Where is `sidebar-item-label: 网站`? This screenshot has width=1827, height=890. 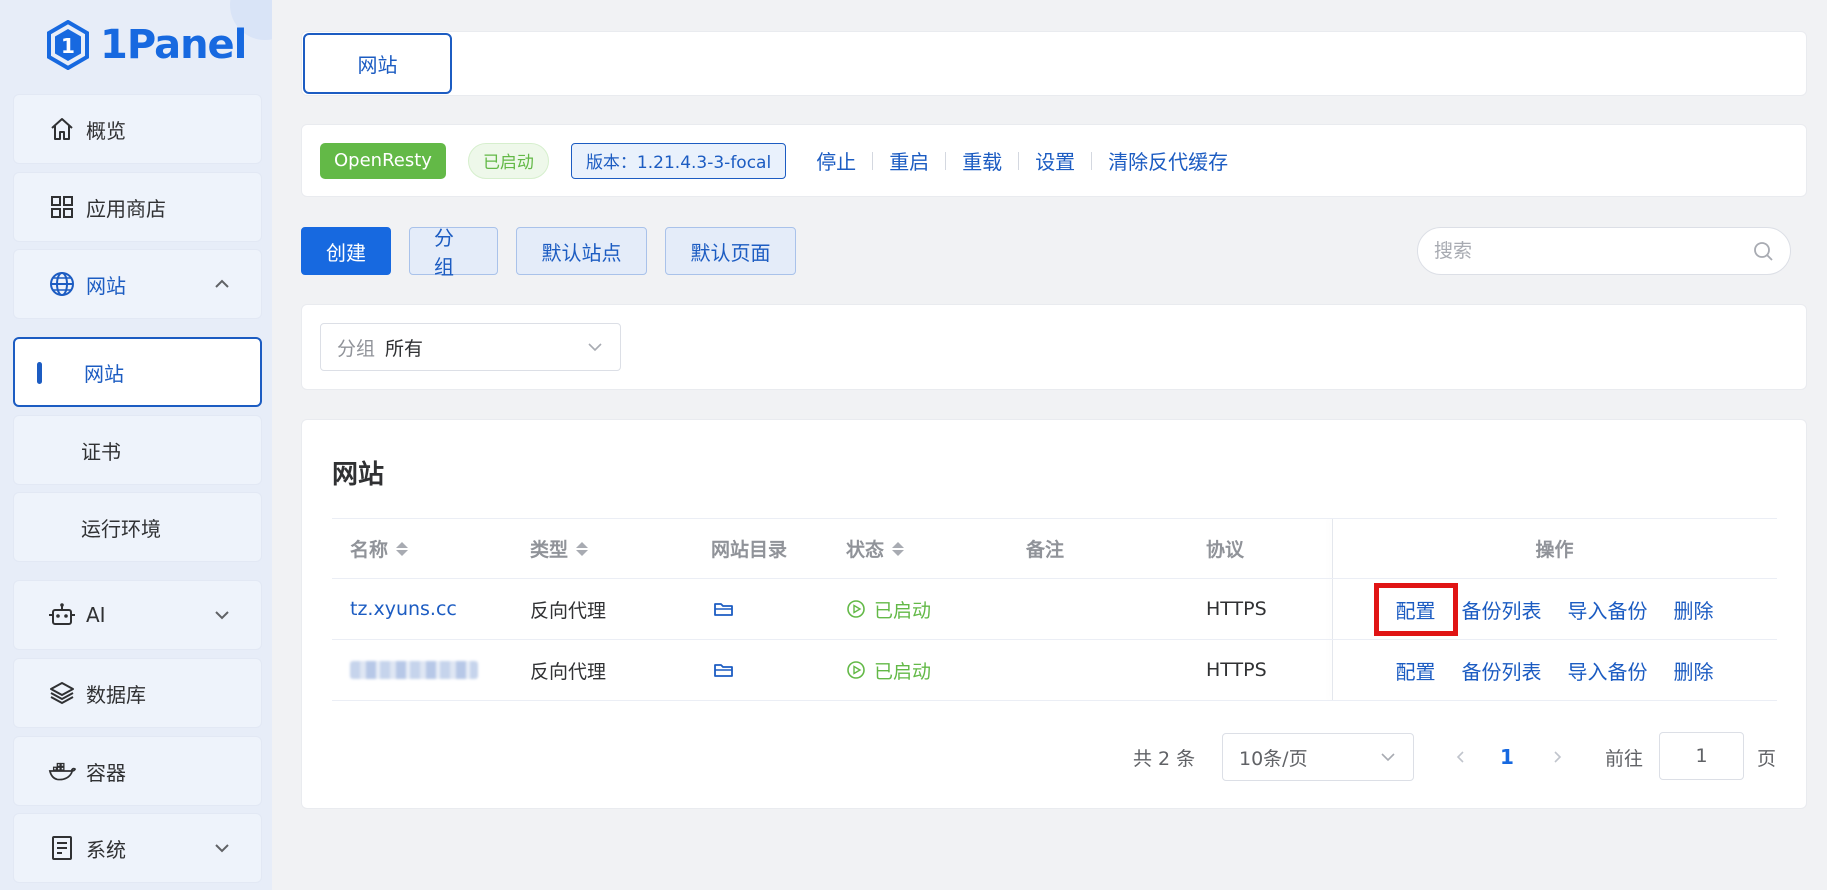 sidebar-item-label: 网站 is located at coordinates (104, 373).